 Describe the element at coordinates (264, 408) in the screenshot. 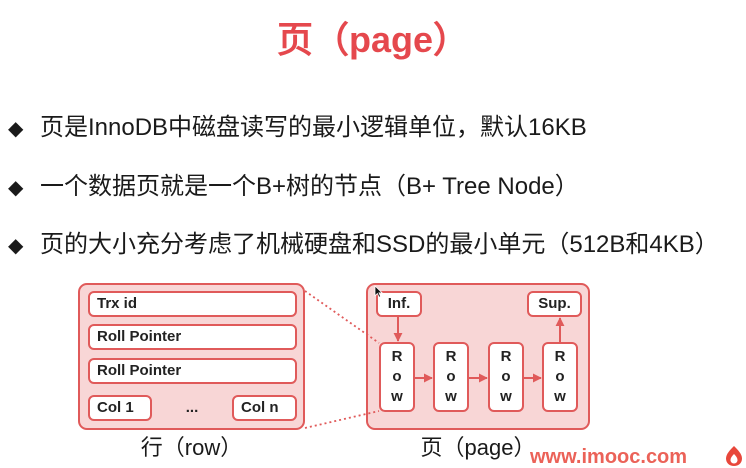

I see `row-column-last: Col n` at that location.